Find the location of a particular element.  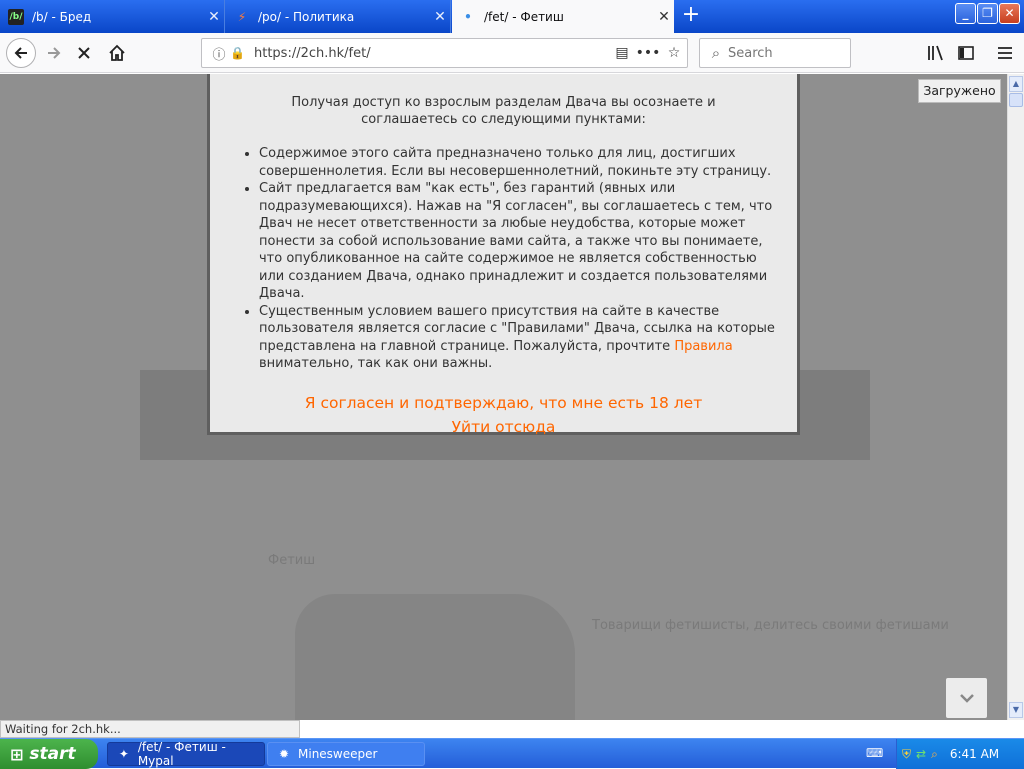

home-icon is located at coordinates (117, 52).